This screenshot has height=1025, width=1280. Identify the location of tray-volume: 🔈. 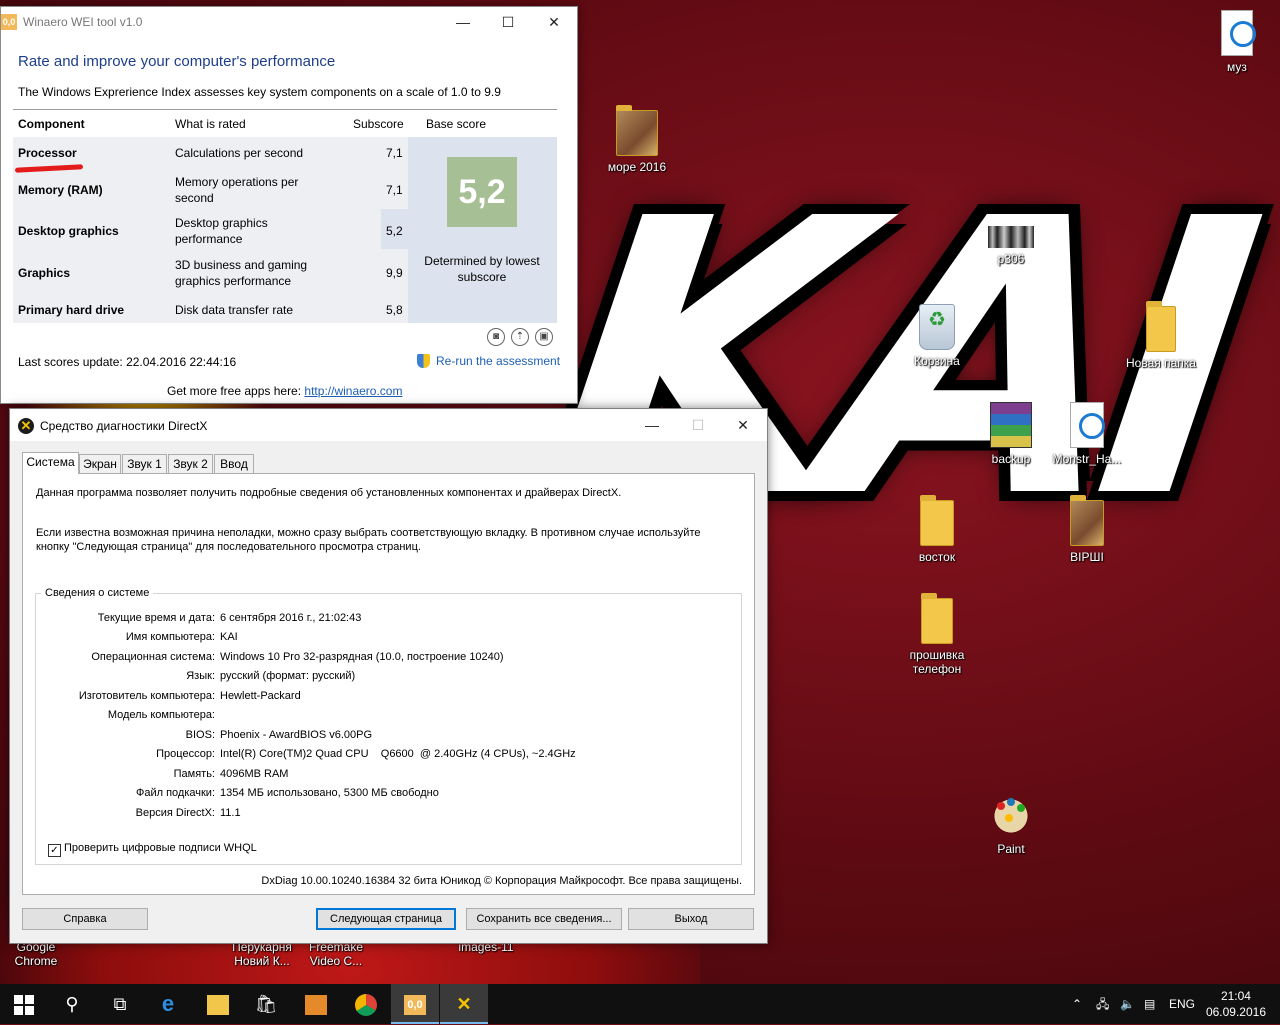
(1127, 1004).